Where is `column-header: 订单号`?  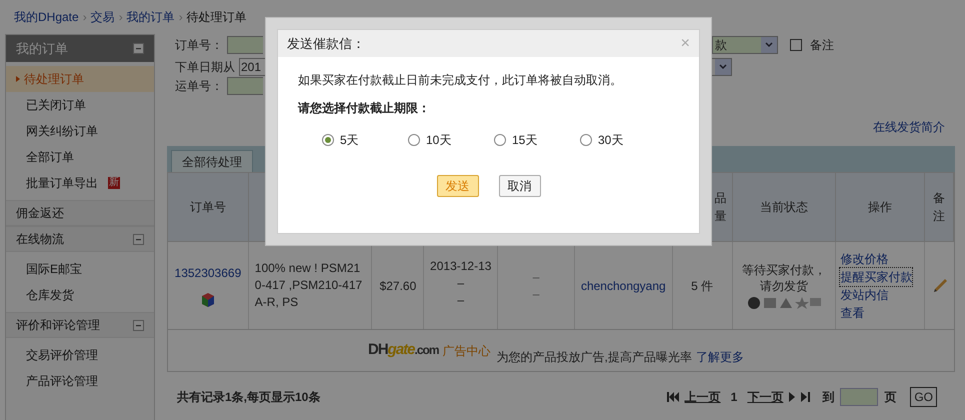
column-header: 订单号 is located at coordinates (208, 207).